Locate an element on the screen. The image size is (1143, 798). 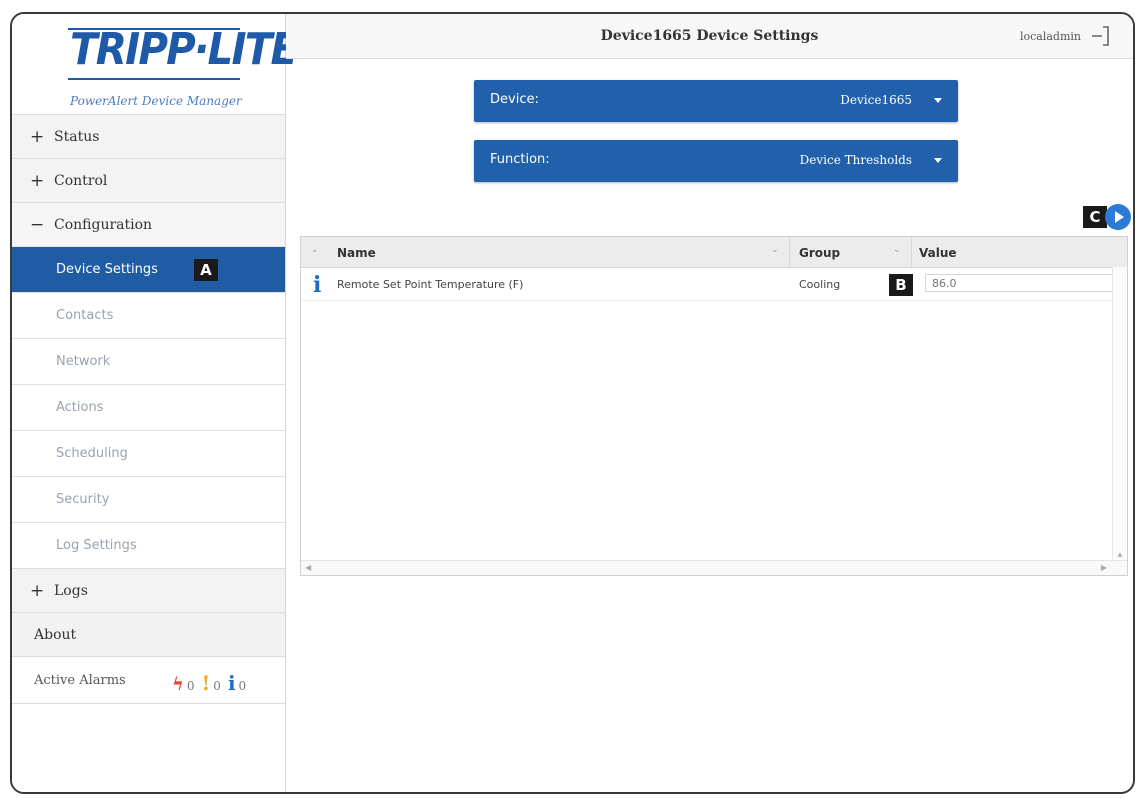
scroll-up-icon: ▲ is located at coordinates (1120, 554).